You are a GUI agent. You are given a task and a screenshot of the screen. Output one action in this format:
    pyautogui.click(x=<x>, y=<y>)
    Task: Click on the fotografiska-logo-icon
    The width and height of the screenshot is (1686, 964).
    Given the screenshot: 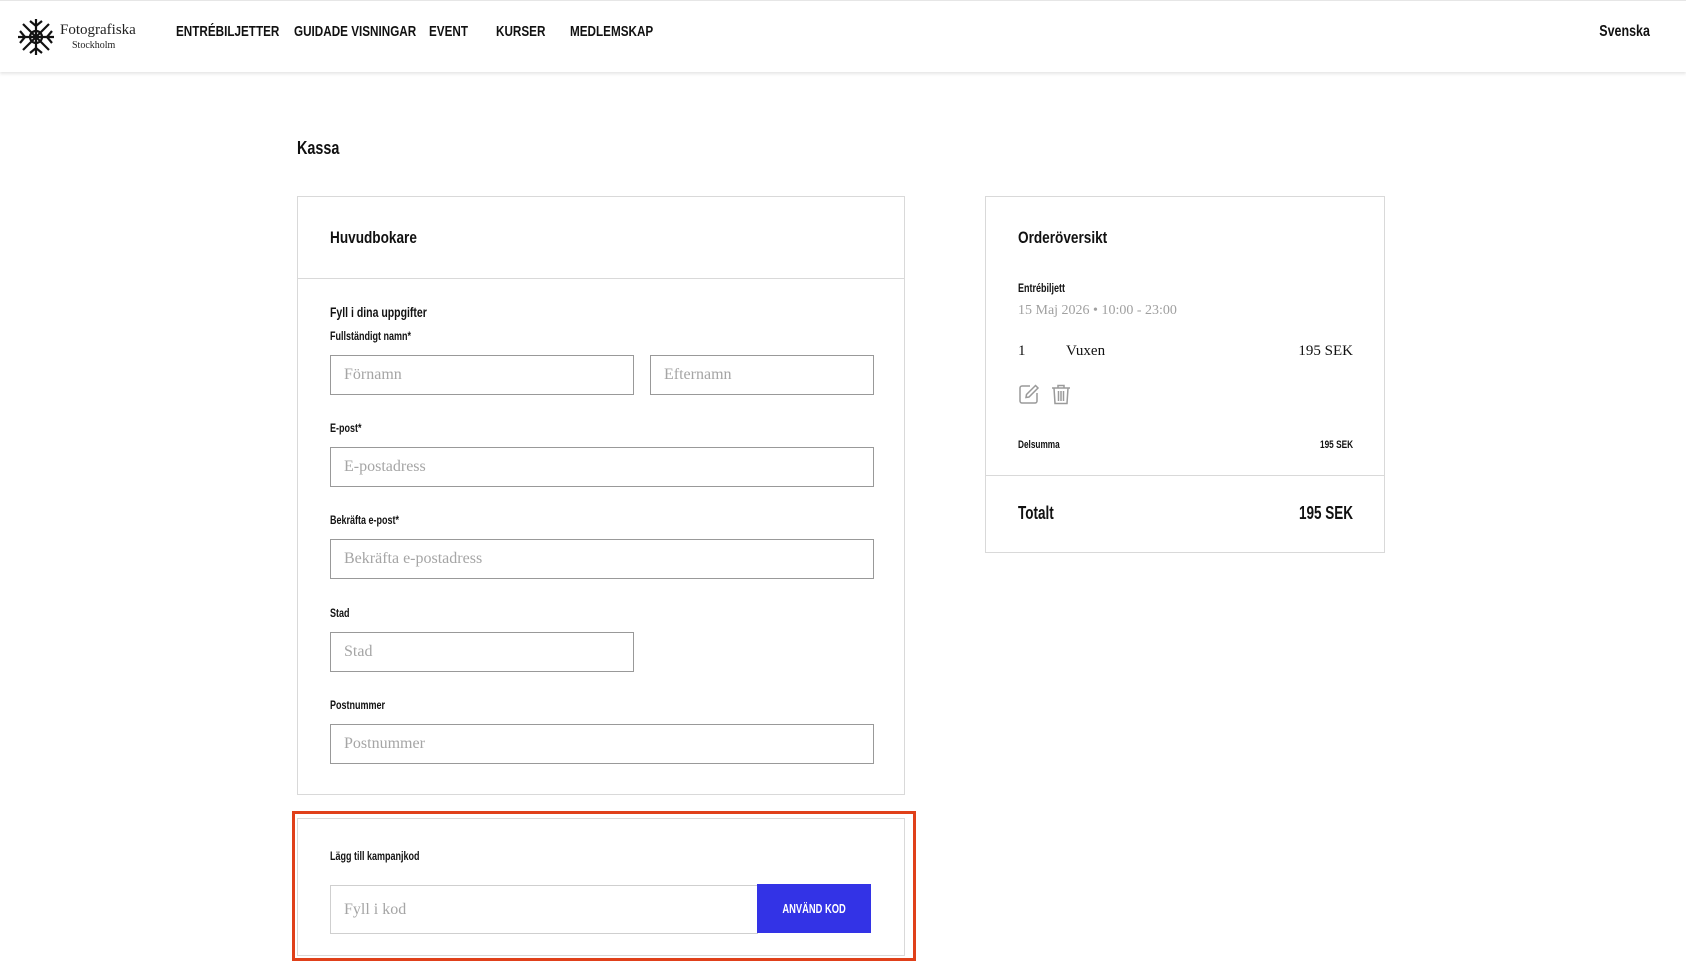 What is the action you would take?
    pyautogui.click(x=36, y=37)
    